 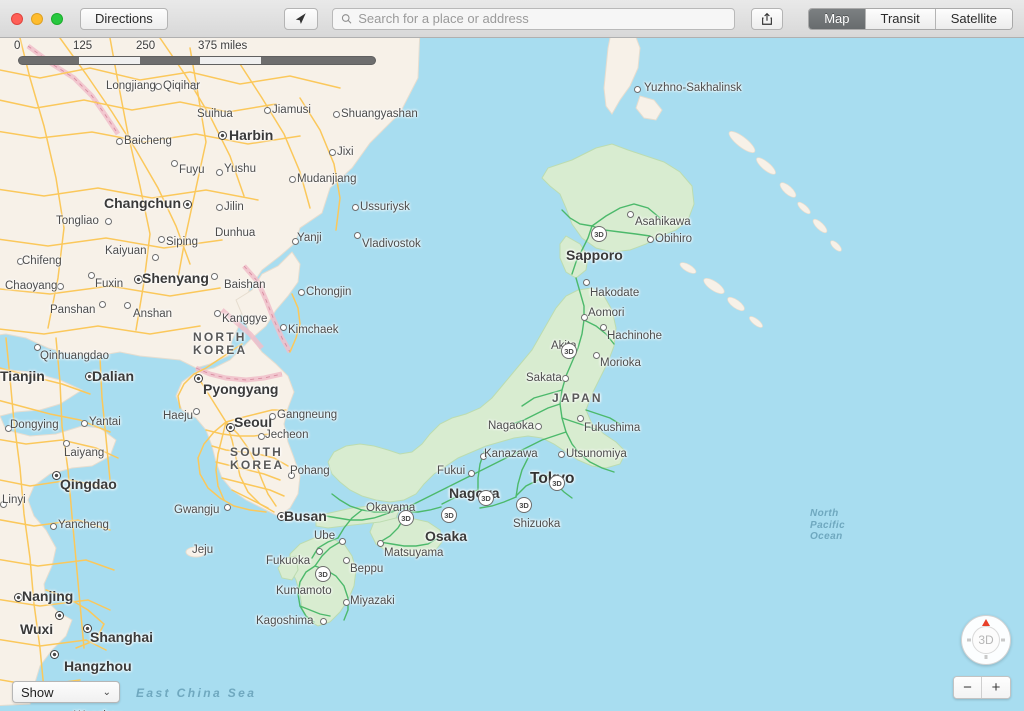 I want to click on city-label: Hachinohe, so click(x=634, y=336).